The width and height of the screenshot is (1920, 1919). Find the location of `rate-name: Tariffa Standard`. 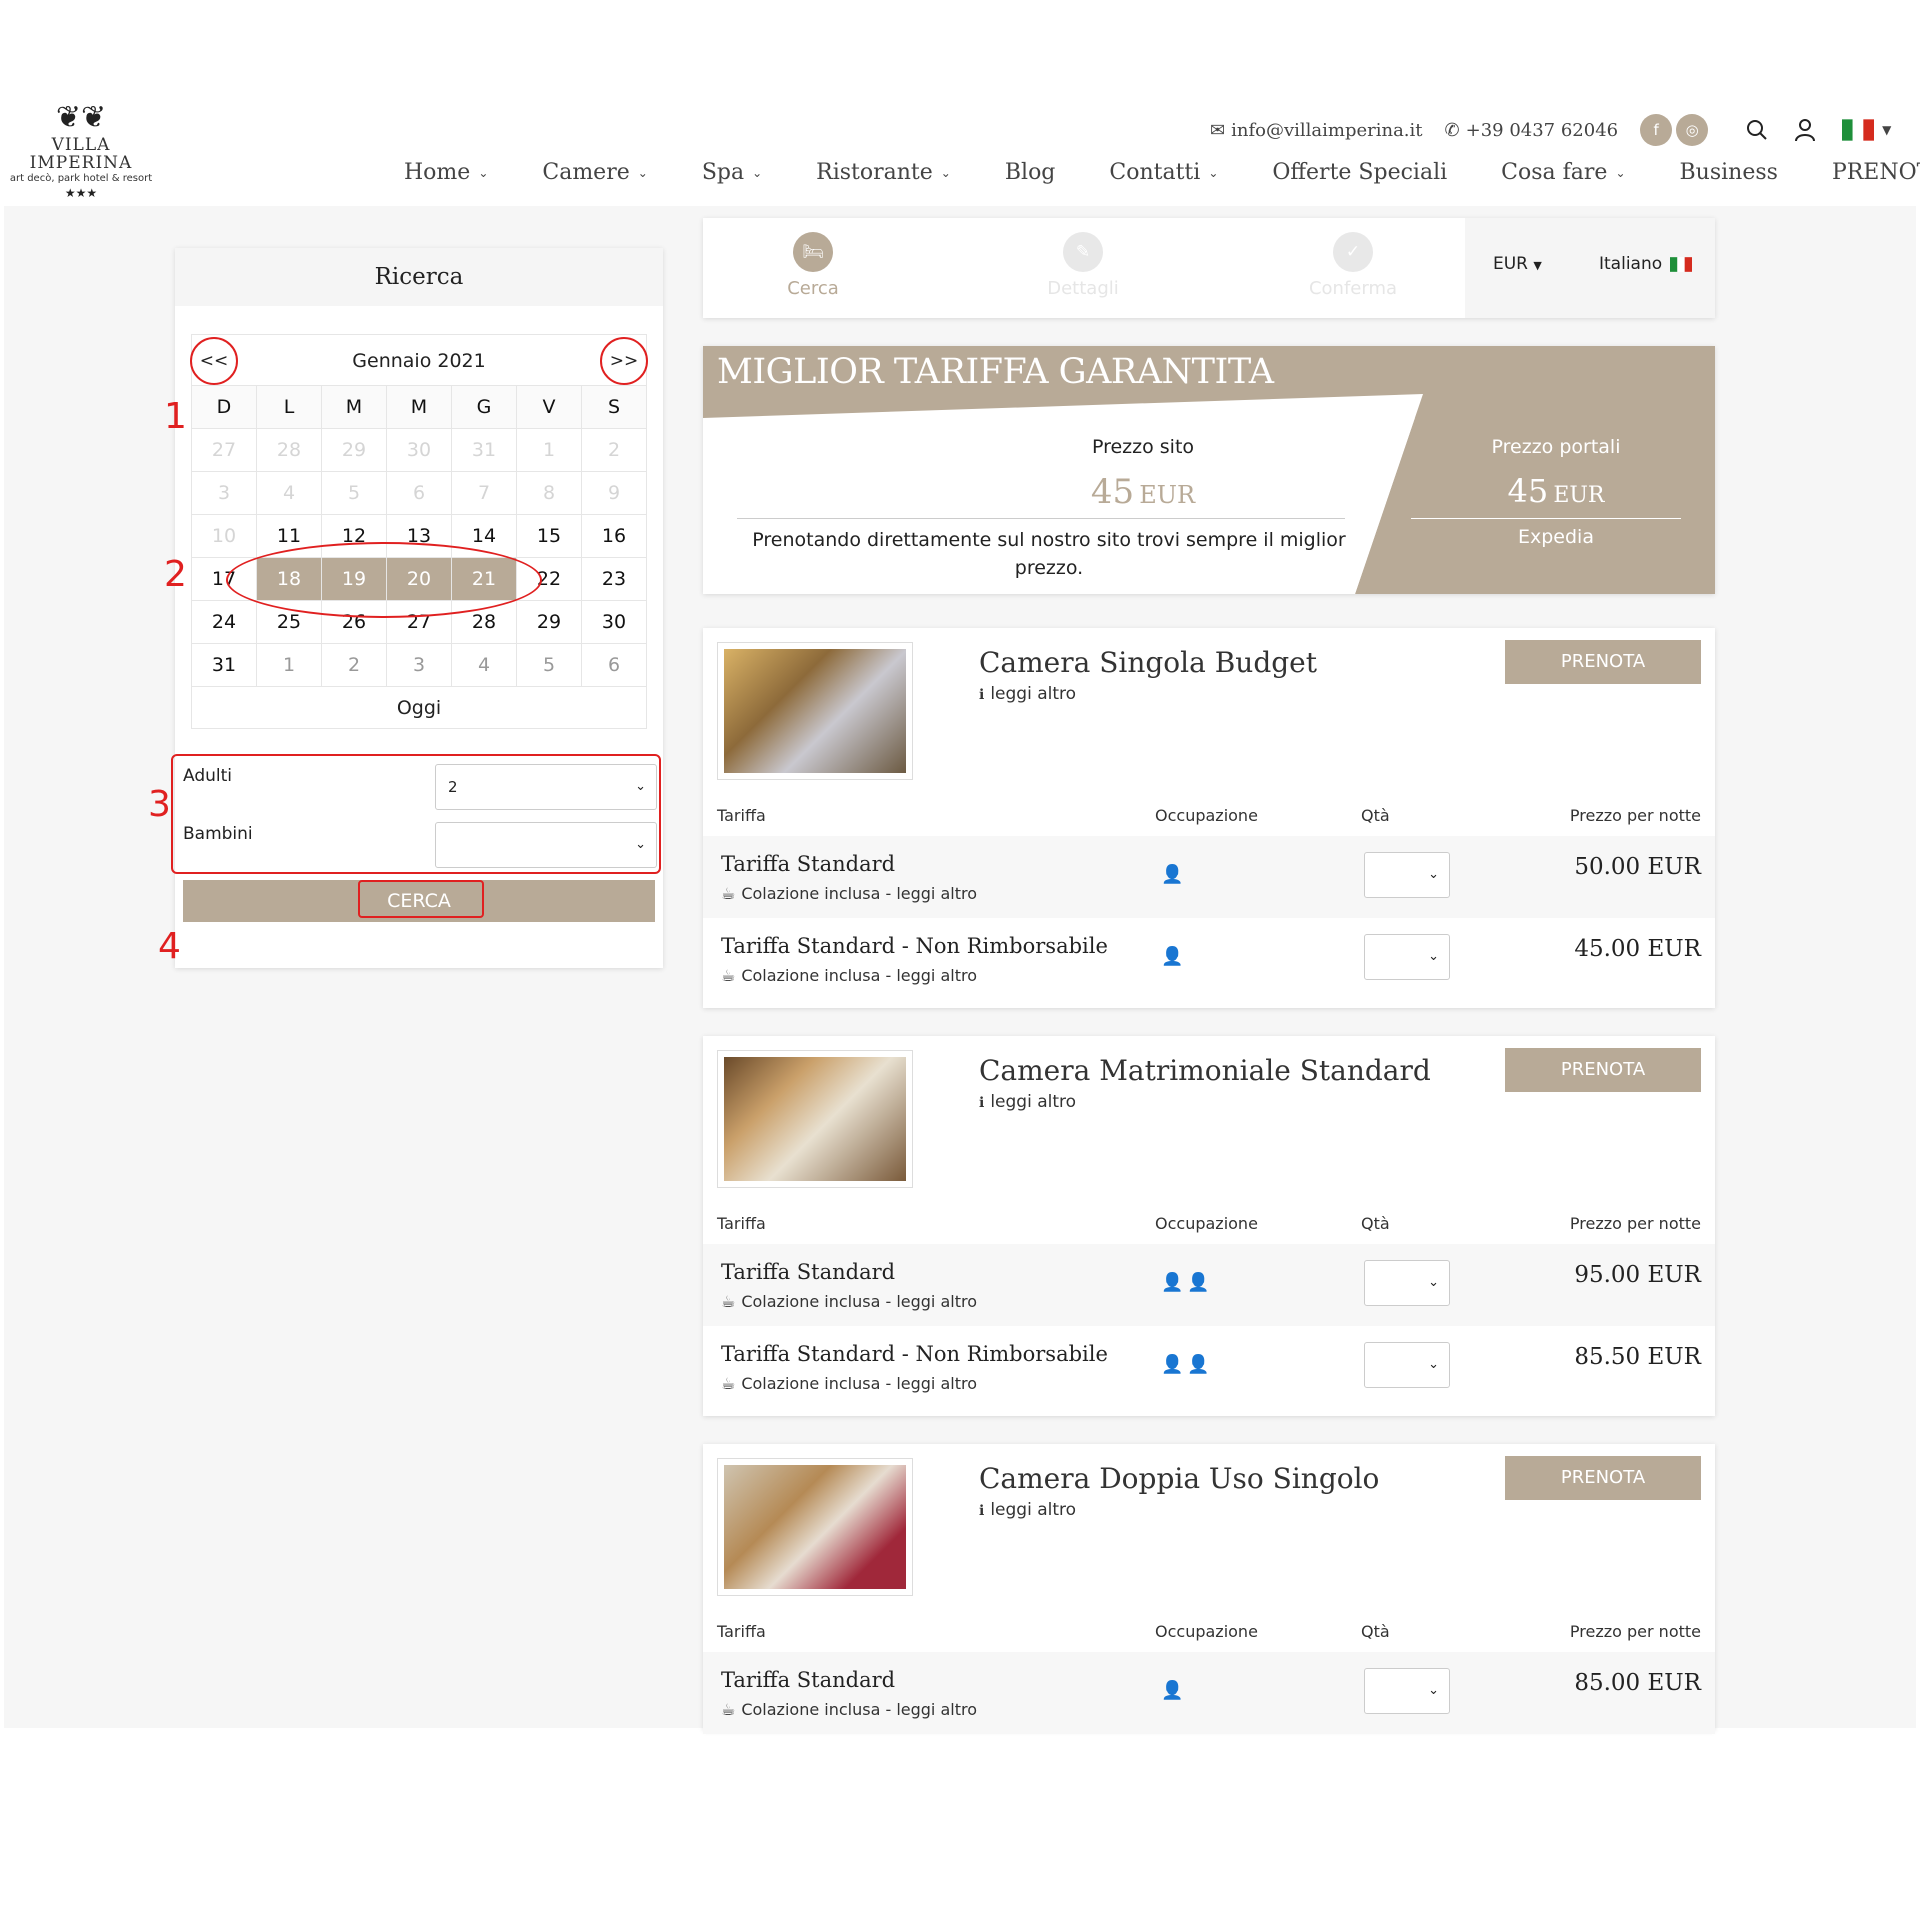

rate-name: Tariffa Standard is located at coordinates (808, 864).